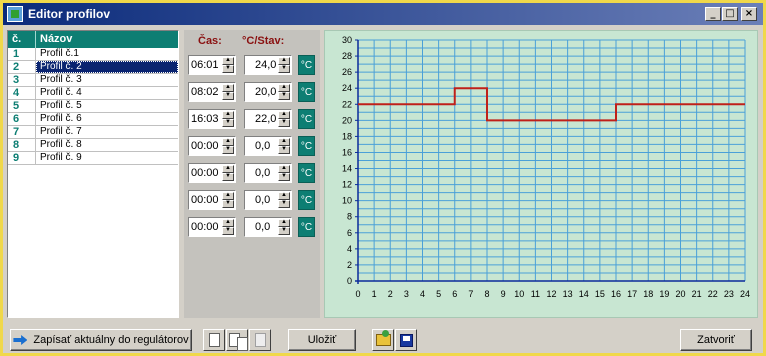  What do you see at coordinates (713, 14) in the screenshot?
I see `minimize-button: _` at bounding box center [713, 14].